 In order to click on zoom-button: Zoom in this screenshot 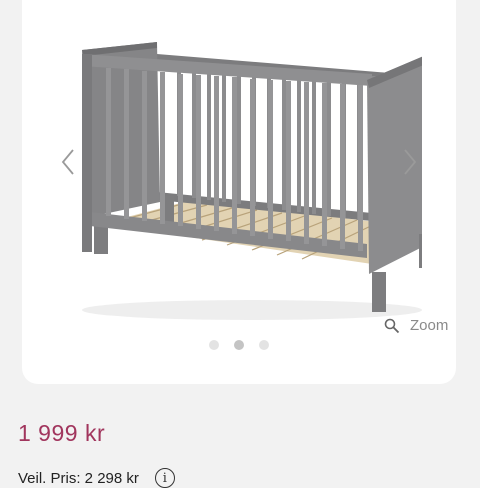, I will do `click(416, 325)`.